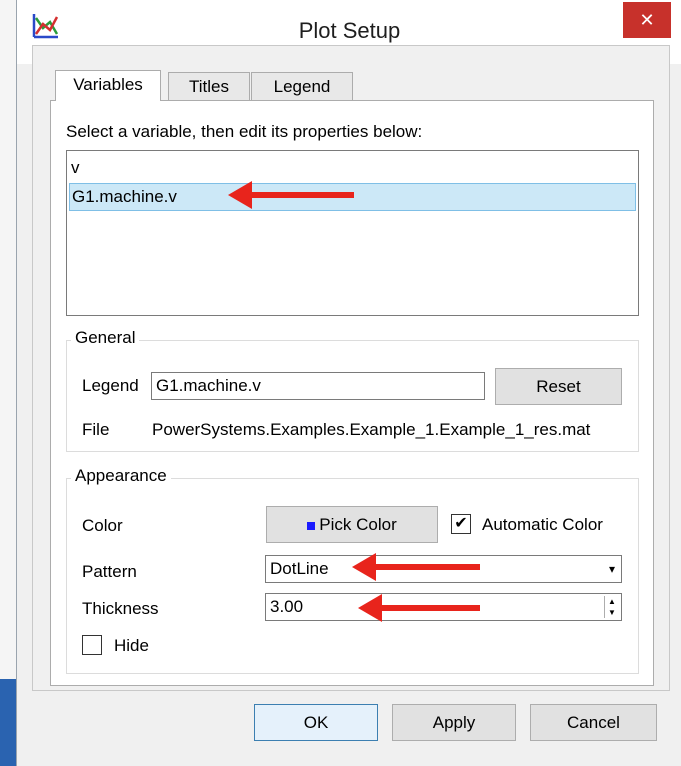 Image resolution: width=681 pixels, height=766 pixels. Describe the element at coordinates (291, 195) in the screenshot. I see `annotation-arrow-variable` at that location.